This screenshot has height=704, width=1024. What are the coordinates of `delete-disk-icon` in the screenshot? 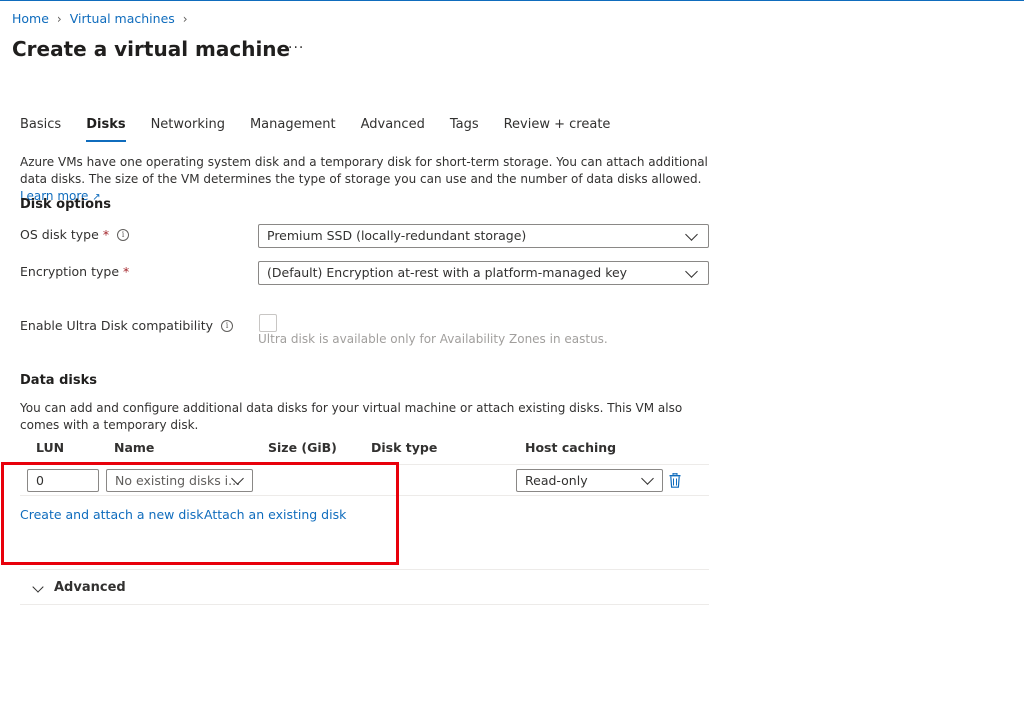 It's located at (675, 482).